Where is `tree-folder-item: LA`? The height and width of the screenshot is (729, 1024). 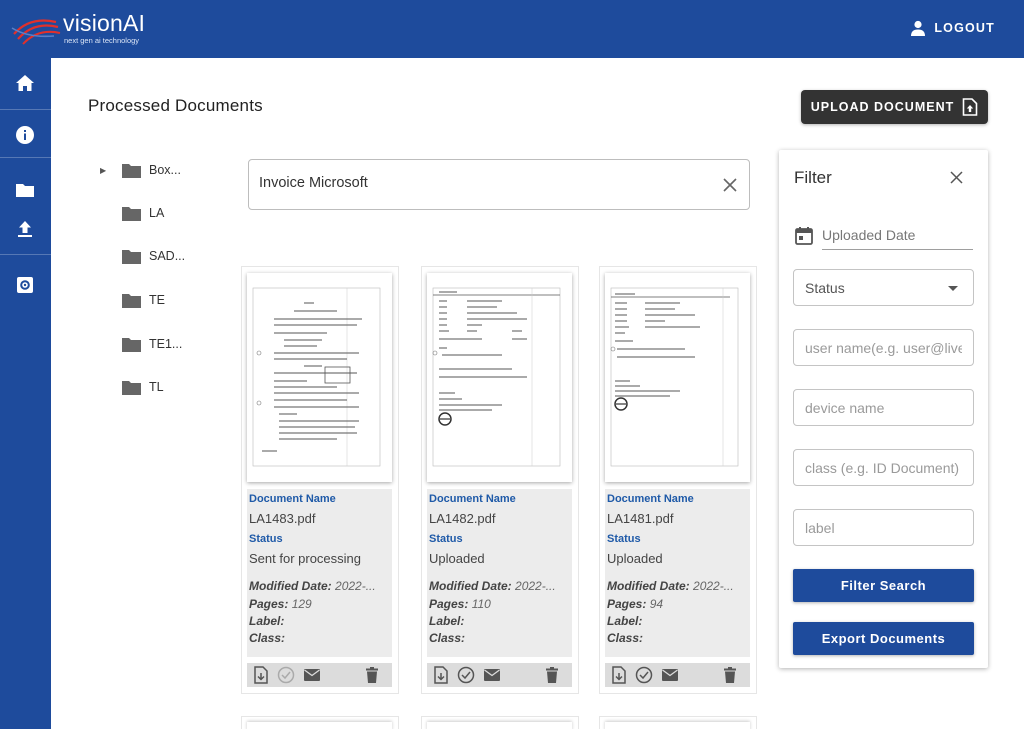 tree-folder-item: LA is located at coordinates (132, 213).